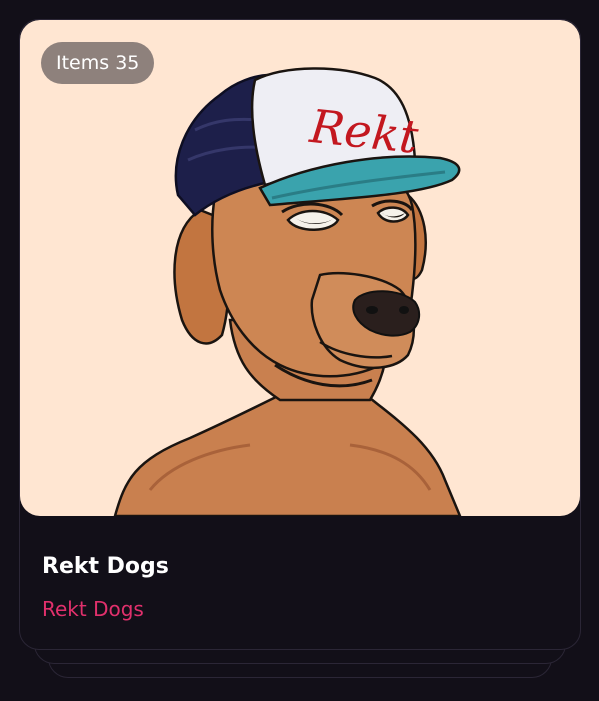 This screenshot has height=701, width=599. Describe the element at coordinates (105, 566) in the screenshot. I see `card-title: Rekt Dogs` at that location.